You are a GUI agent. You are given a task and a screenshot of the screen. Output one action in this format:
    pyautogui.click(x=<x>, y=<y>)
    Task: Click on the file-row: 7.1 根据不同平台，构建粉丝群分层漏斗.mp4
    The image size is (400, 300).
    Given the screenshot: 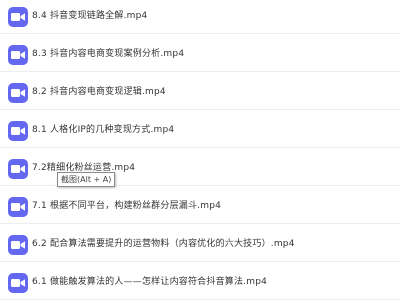 What is the action you would take?
    pyautogui.click(x=200, y=207)
    